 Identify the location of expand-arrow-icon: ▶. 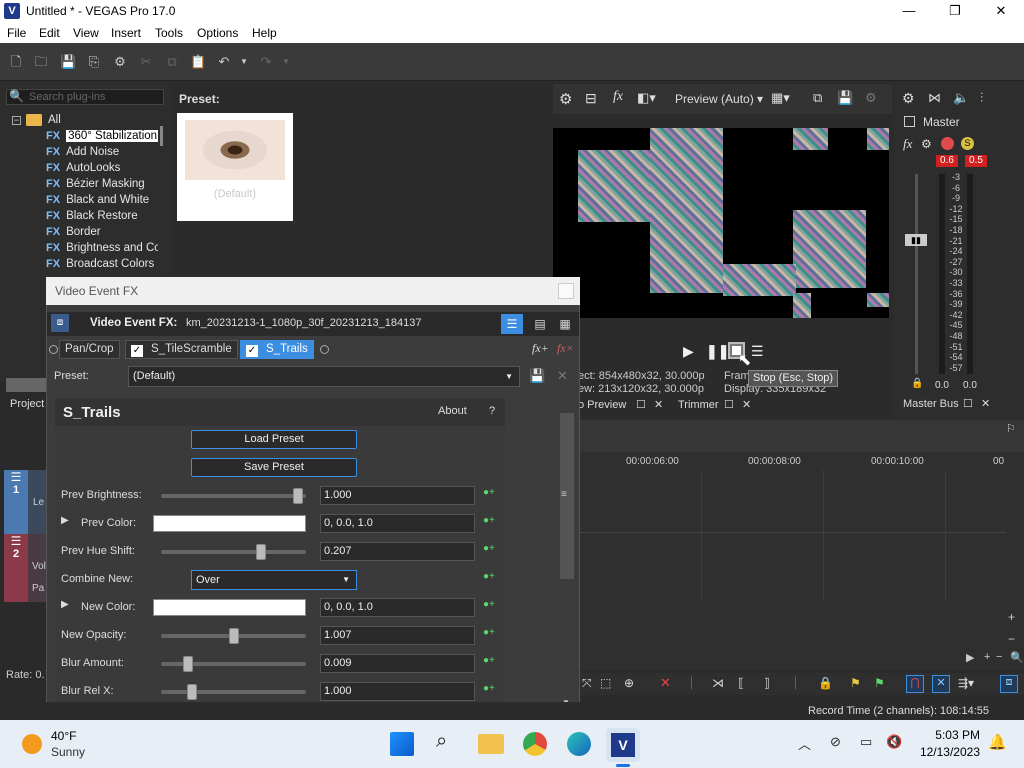
(65, 520).